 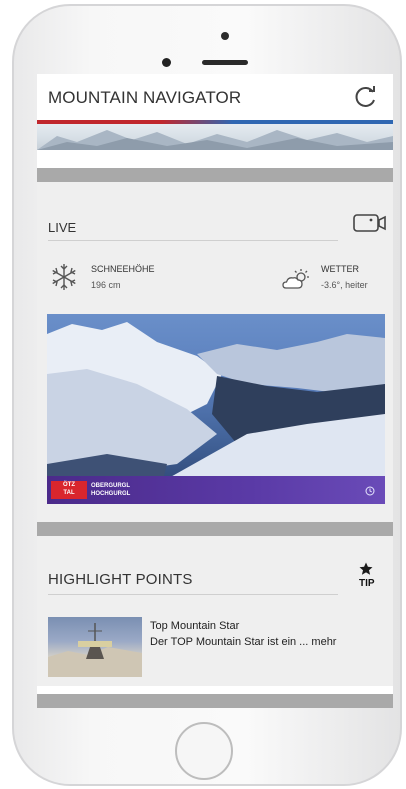 What do you see at coordinates (62, 227) in the screenshot?
I see `live-section-title: LIVE` at bounding box center [62, 227].